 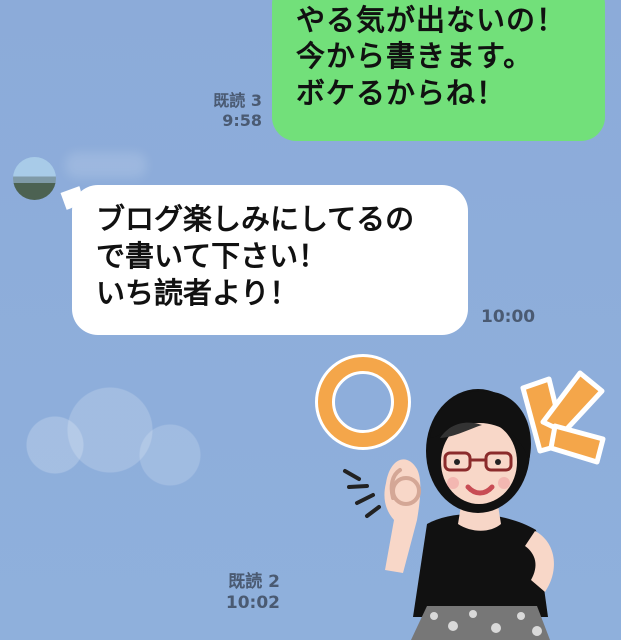 What do you see at coordinates (242, 120) in the screenshot?
I see `message-time: 9:58` at bounding box center [242, 120].